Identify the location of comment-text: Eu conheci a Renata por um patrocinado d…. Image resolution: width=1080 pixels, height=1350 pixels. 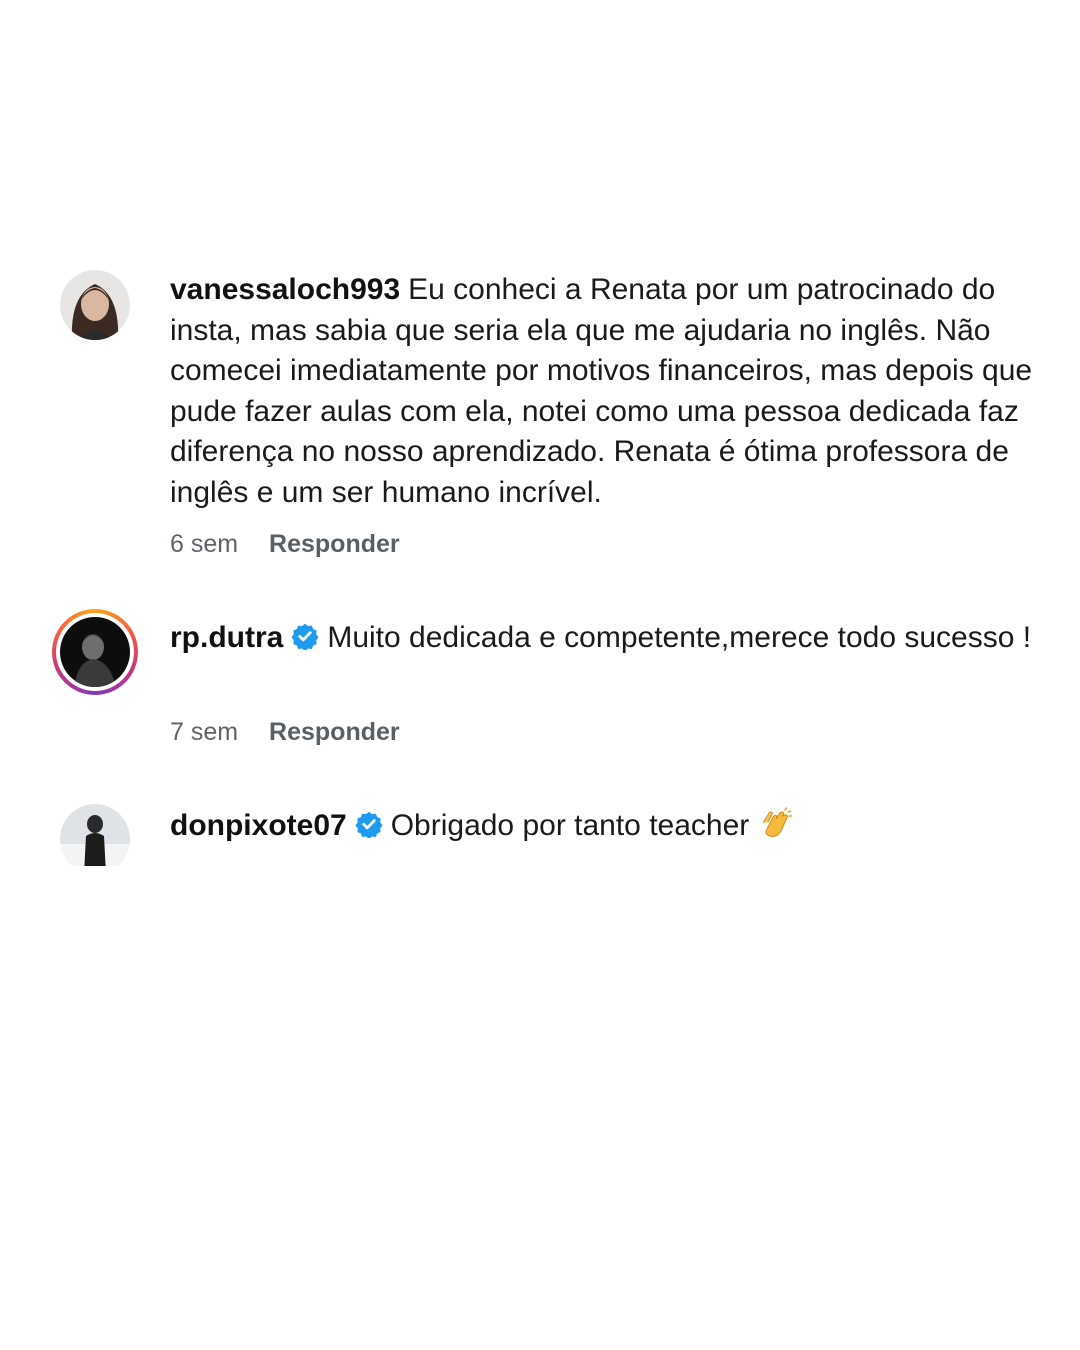
(601, 391).